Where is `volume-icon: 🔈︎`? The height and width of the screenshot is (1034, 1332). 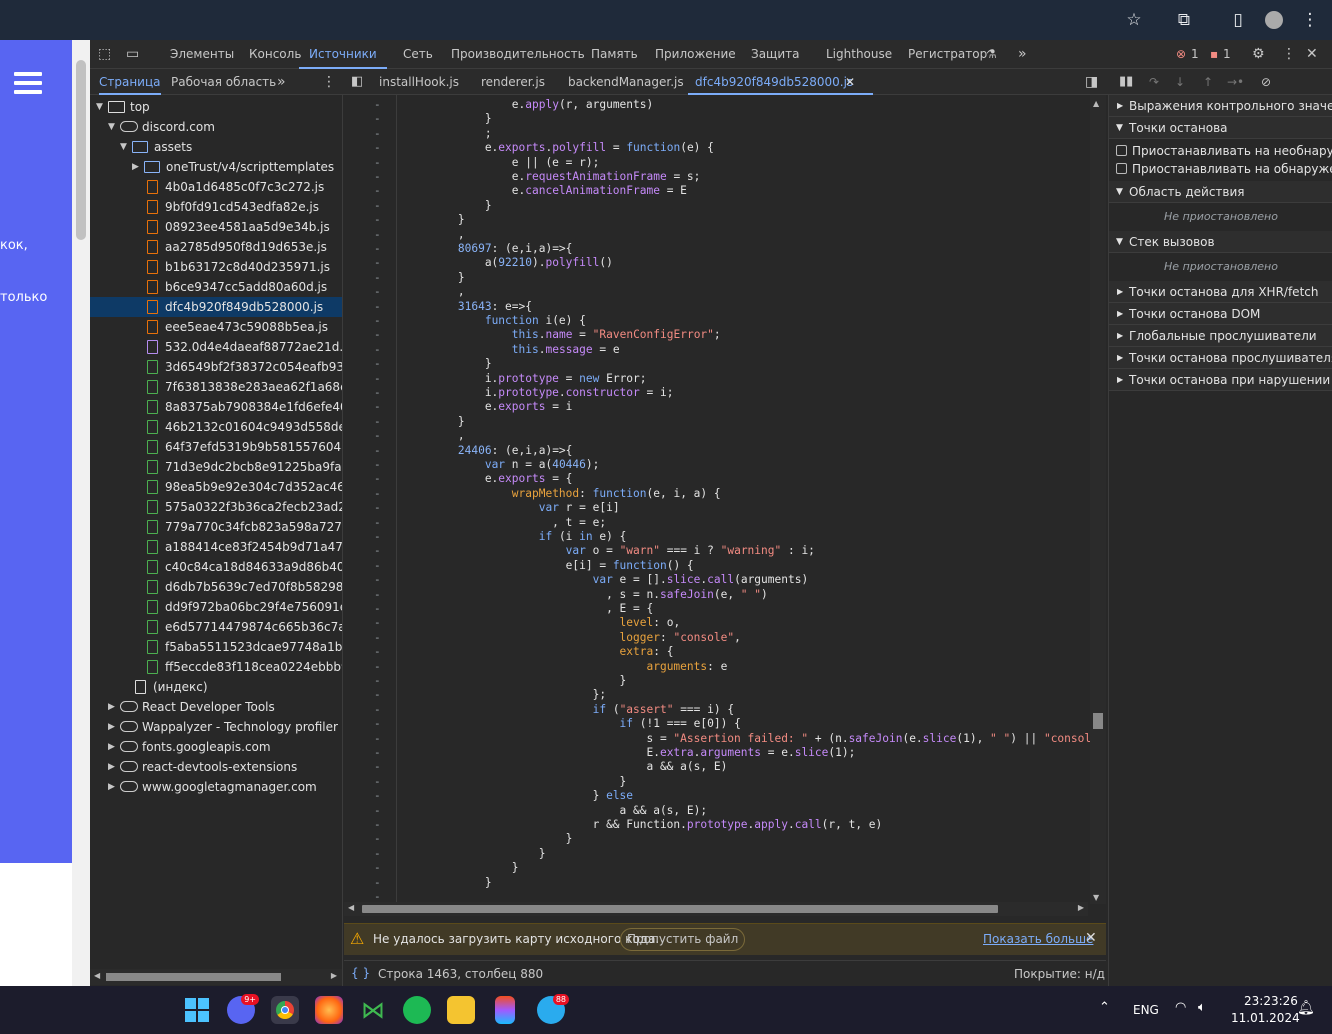 volume-icon: 🔈︎ is located at coordinates (1202, 1007).